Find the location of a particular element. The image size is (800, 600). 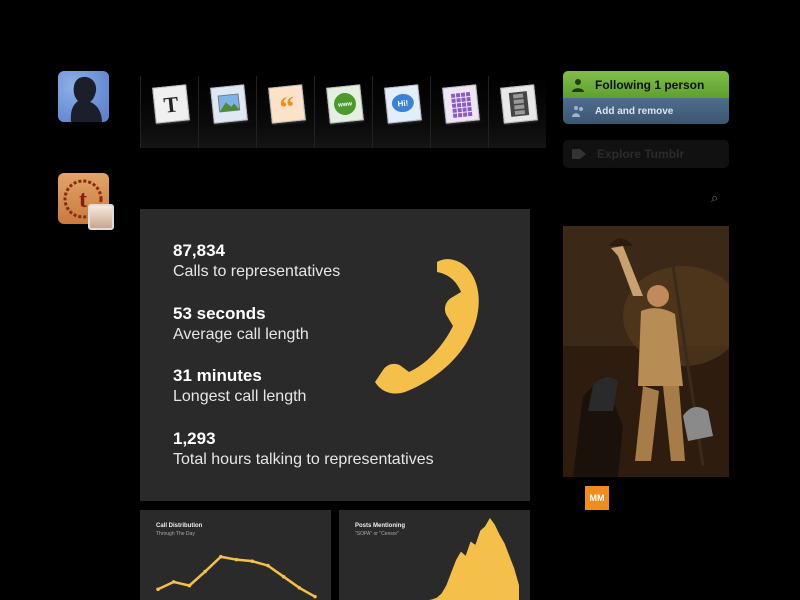

chat-post-button: Hi! is located at coordinates (401, 112).